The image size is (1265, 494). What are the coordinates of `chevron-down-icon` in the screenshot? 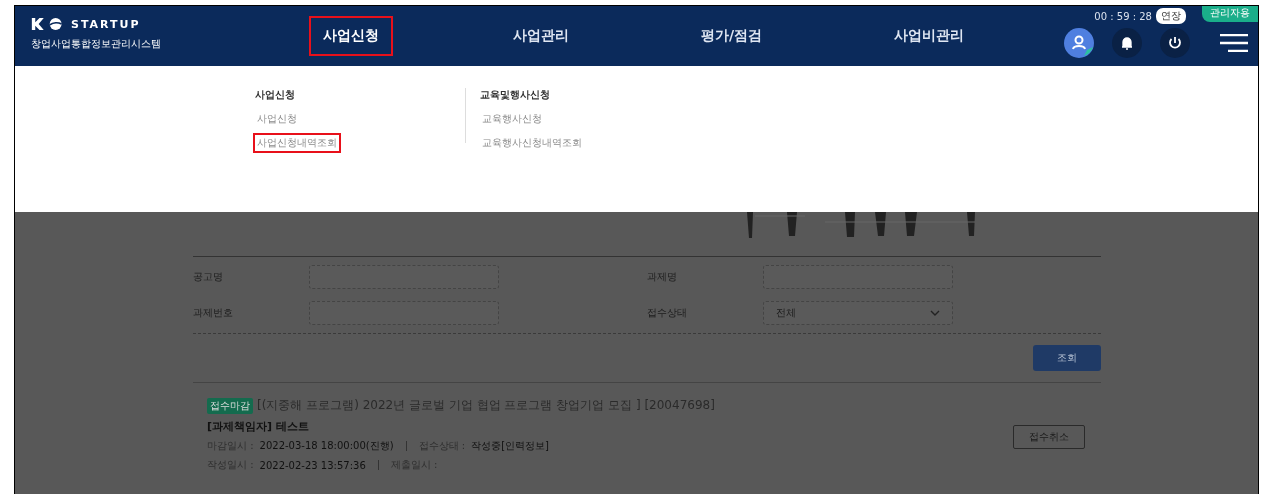 It's located at (935, 313).